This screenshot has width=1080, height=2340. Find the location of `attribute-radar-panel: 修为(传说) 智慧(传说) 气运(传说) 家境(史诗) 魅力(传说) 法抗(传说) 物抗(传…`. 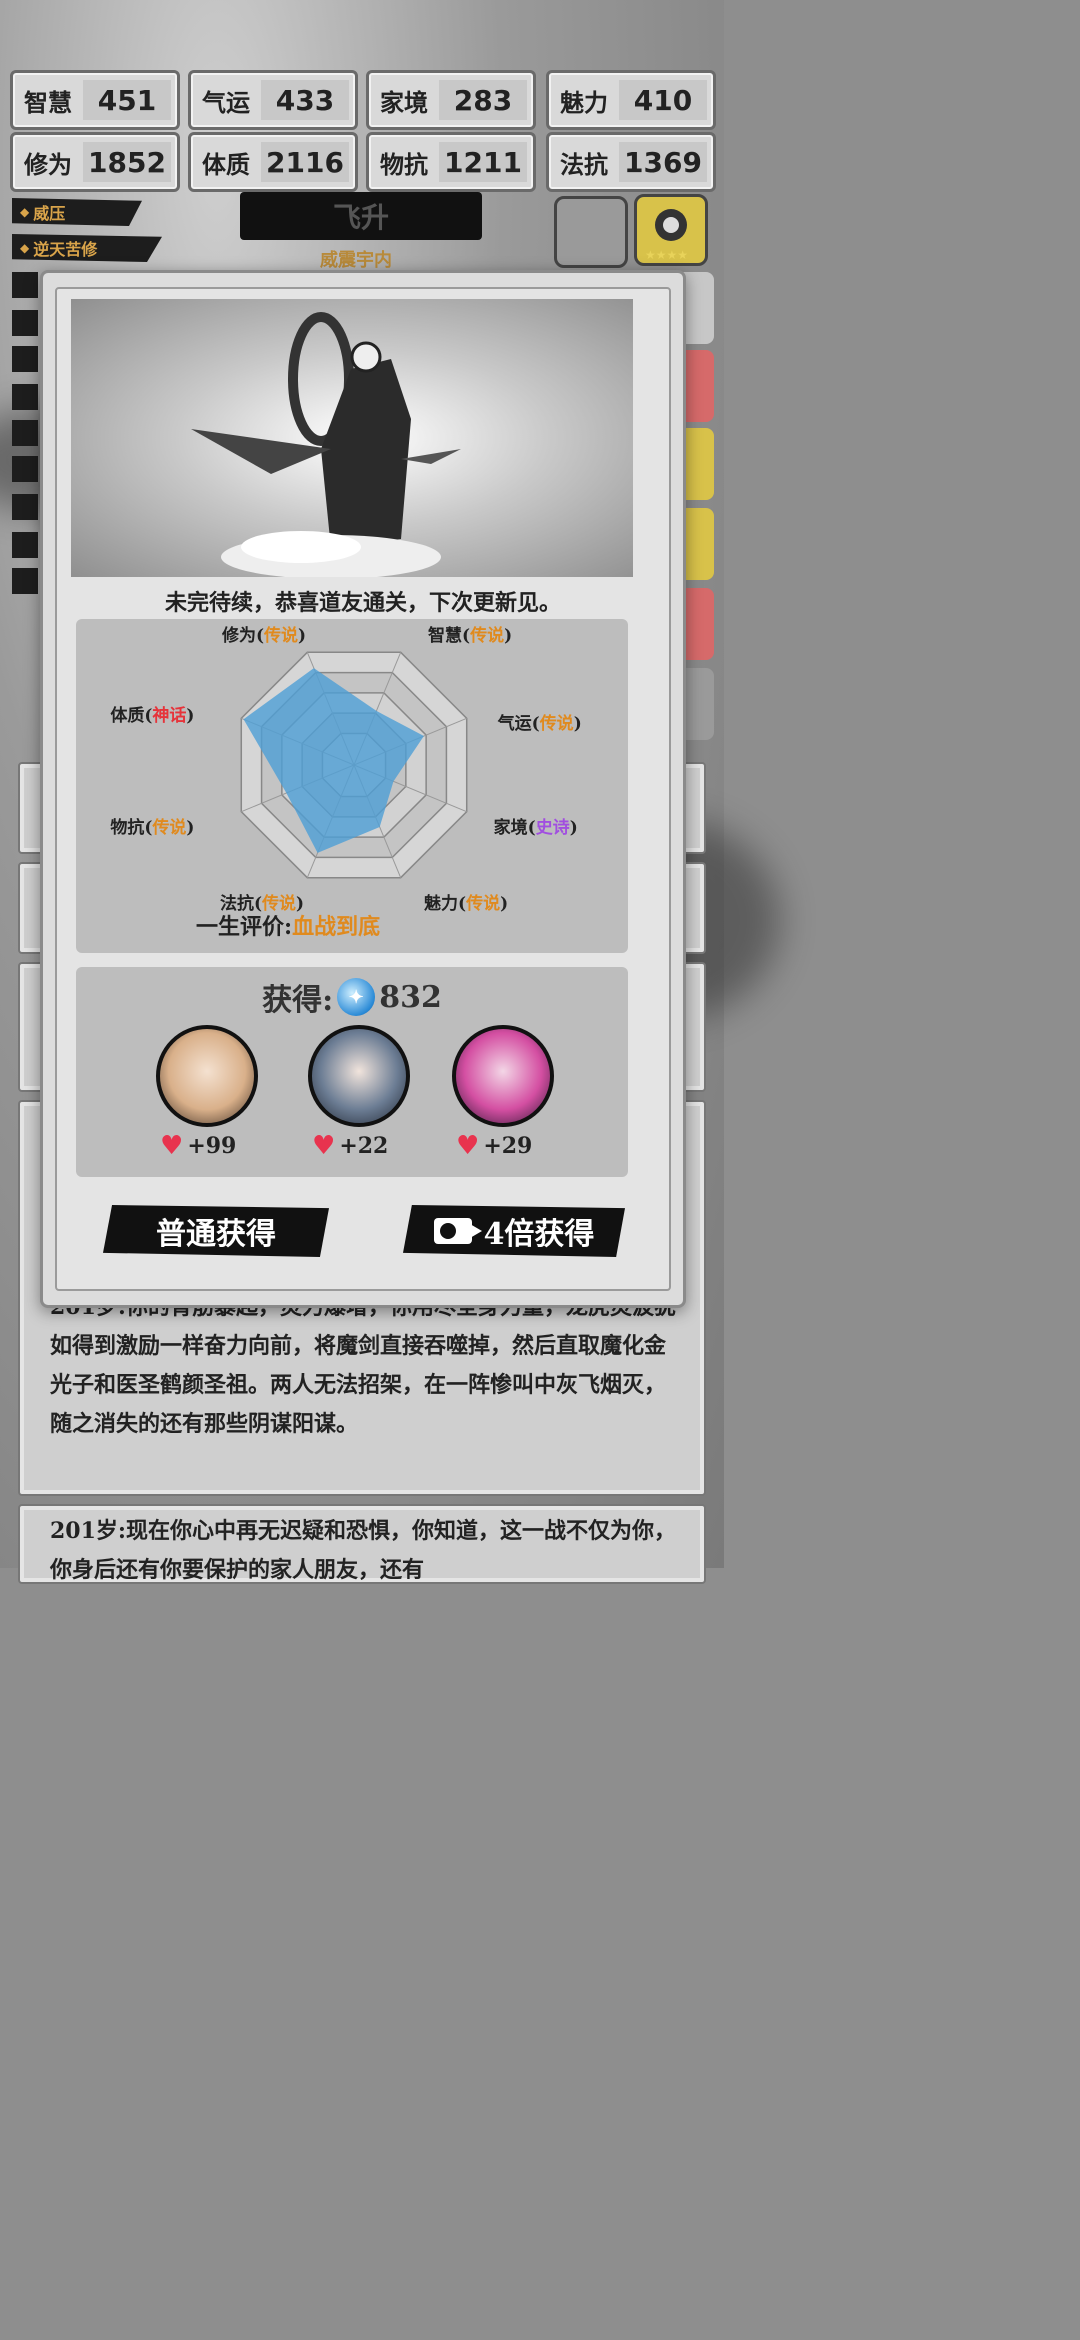

attribute-radar-panel: 修为(传说) 智慧(传说) 气运(传说) 家境(史诗) 魅力(传说) 法抗(传说) 物抗(传… is located at coordinates (352, 786).